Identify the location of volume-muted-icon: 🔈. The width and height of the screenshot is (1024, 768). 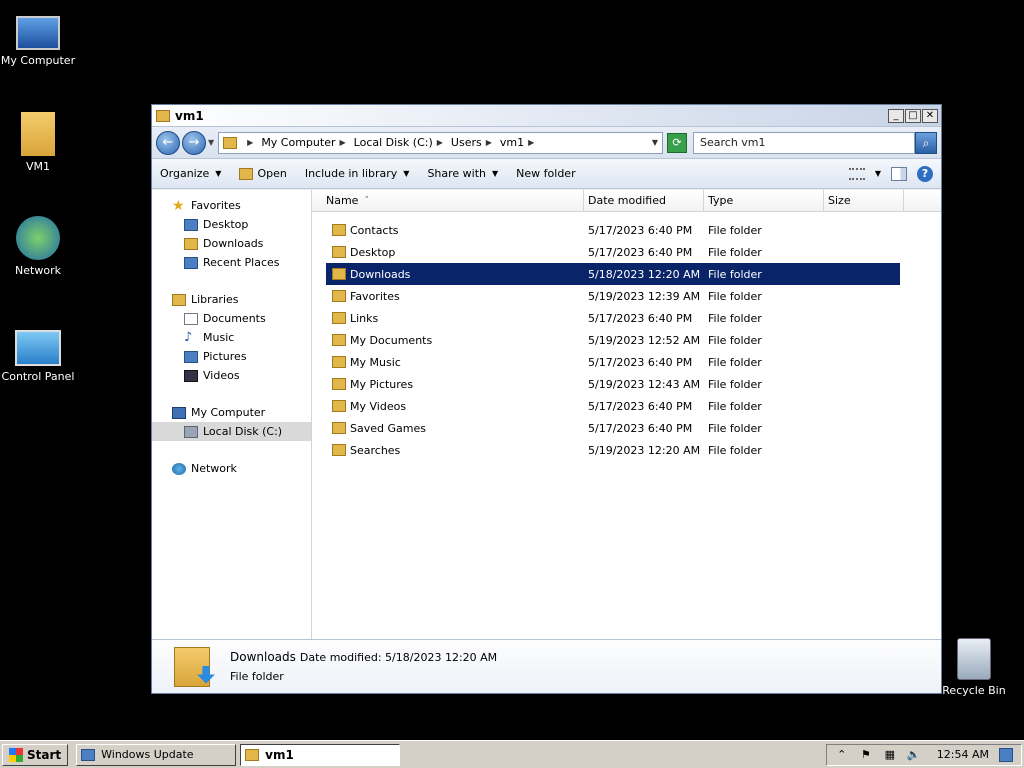
(914, 755).